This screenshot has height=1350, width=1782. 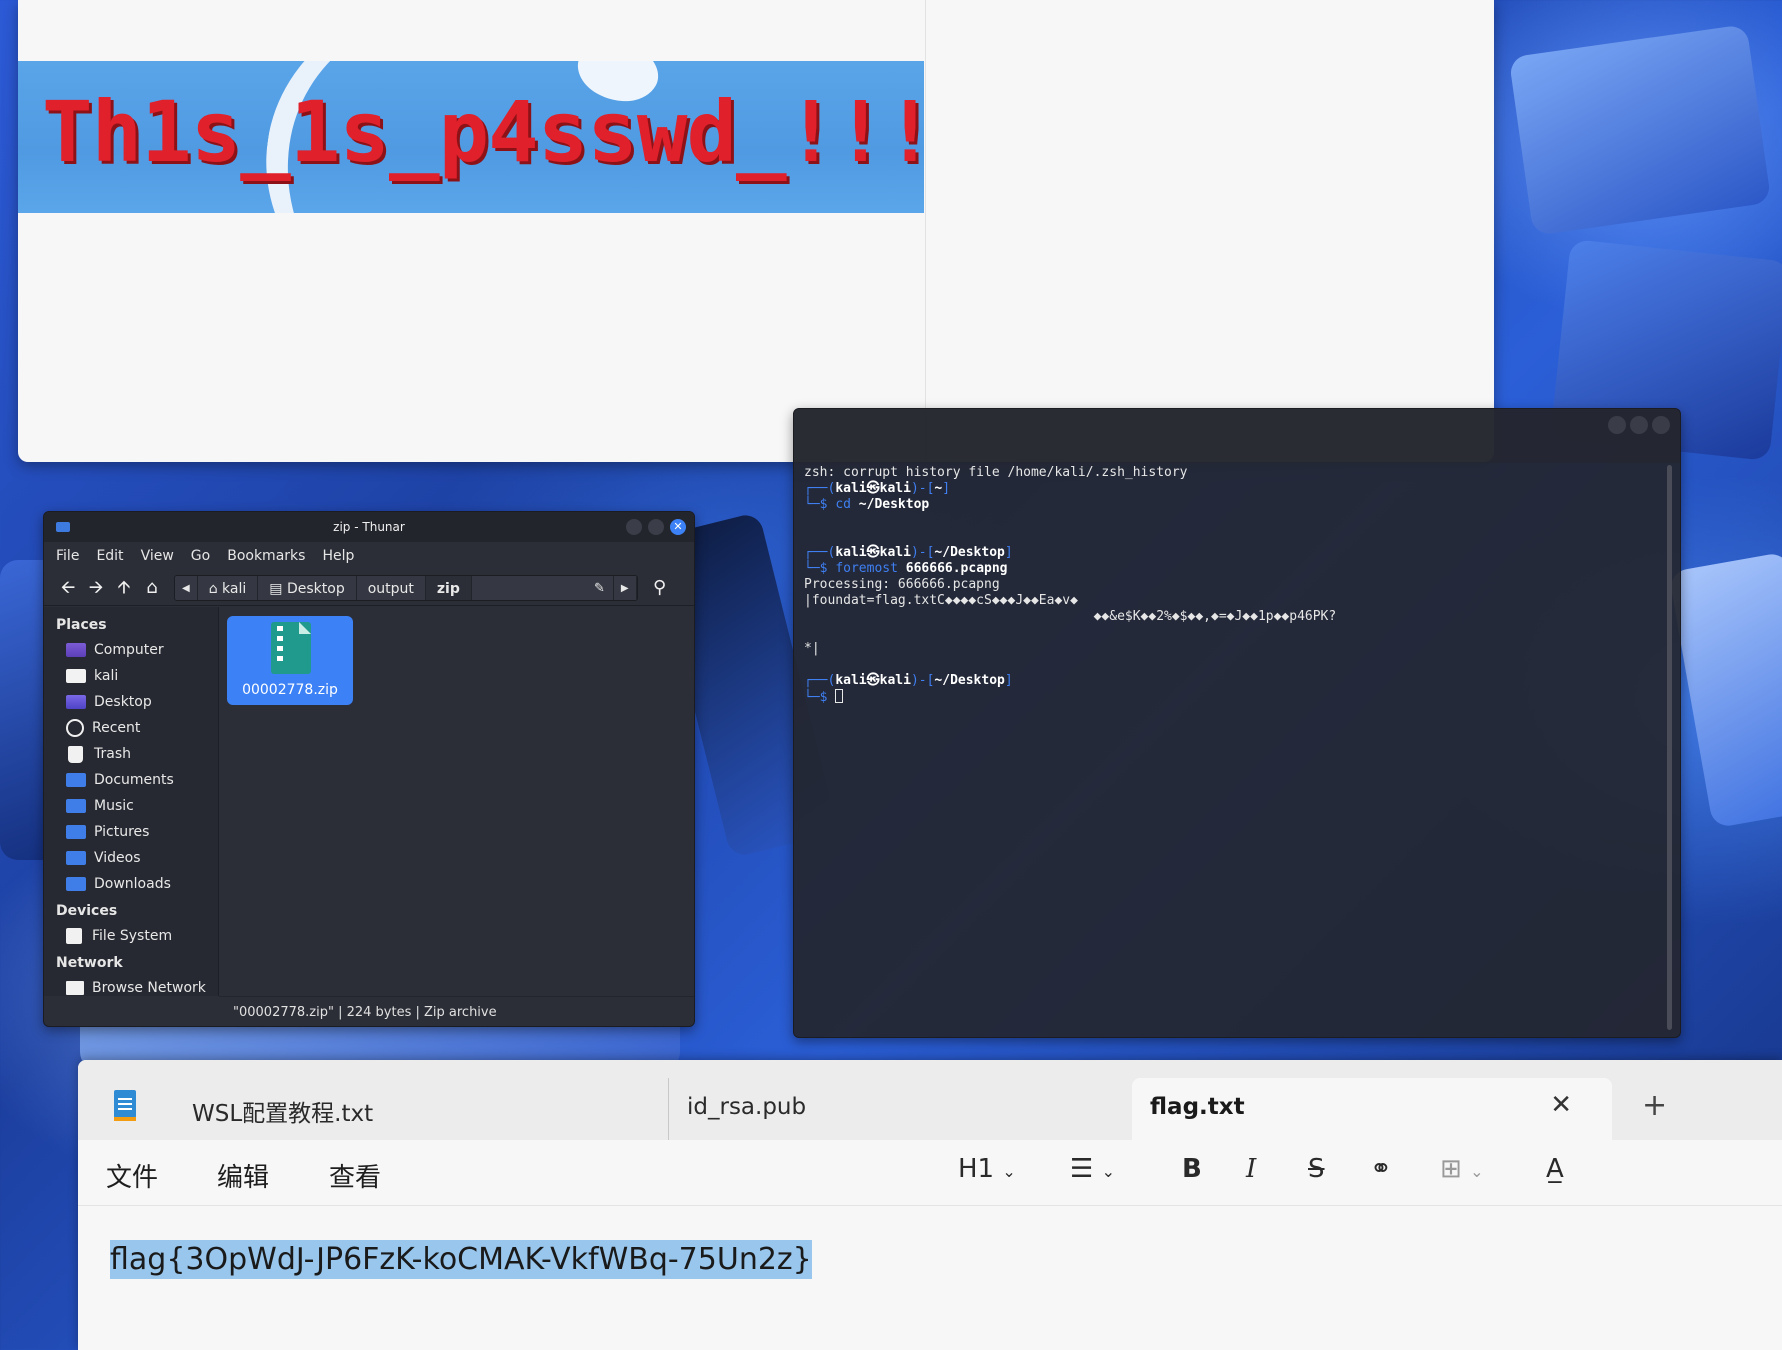 What do you see at coordinates (76, 884) in the screenshot?
I see `downloads-folder-icon` at bounding box center [76, 884].